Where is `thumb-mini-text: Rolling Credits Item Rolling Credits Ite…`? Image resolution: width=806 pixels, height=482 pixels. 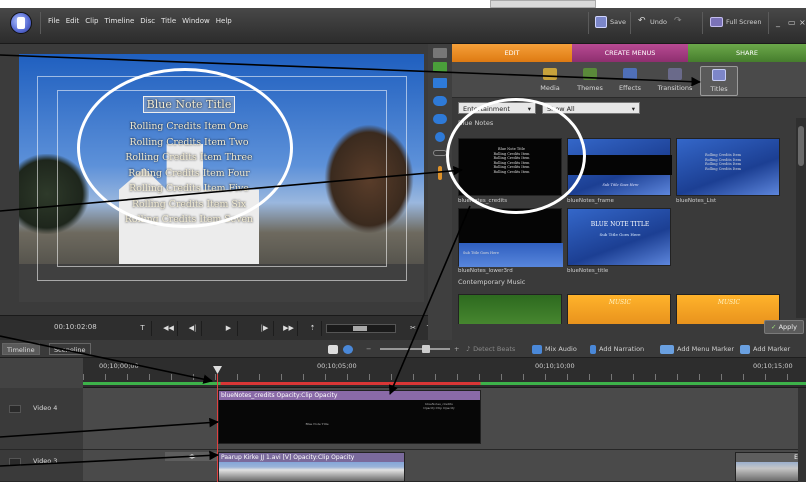 thumb-mini-text: Rolling Credits Item Rolling Credits Ite… is located at coordinates (723, 162).